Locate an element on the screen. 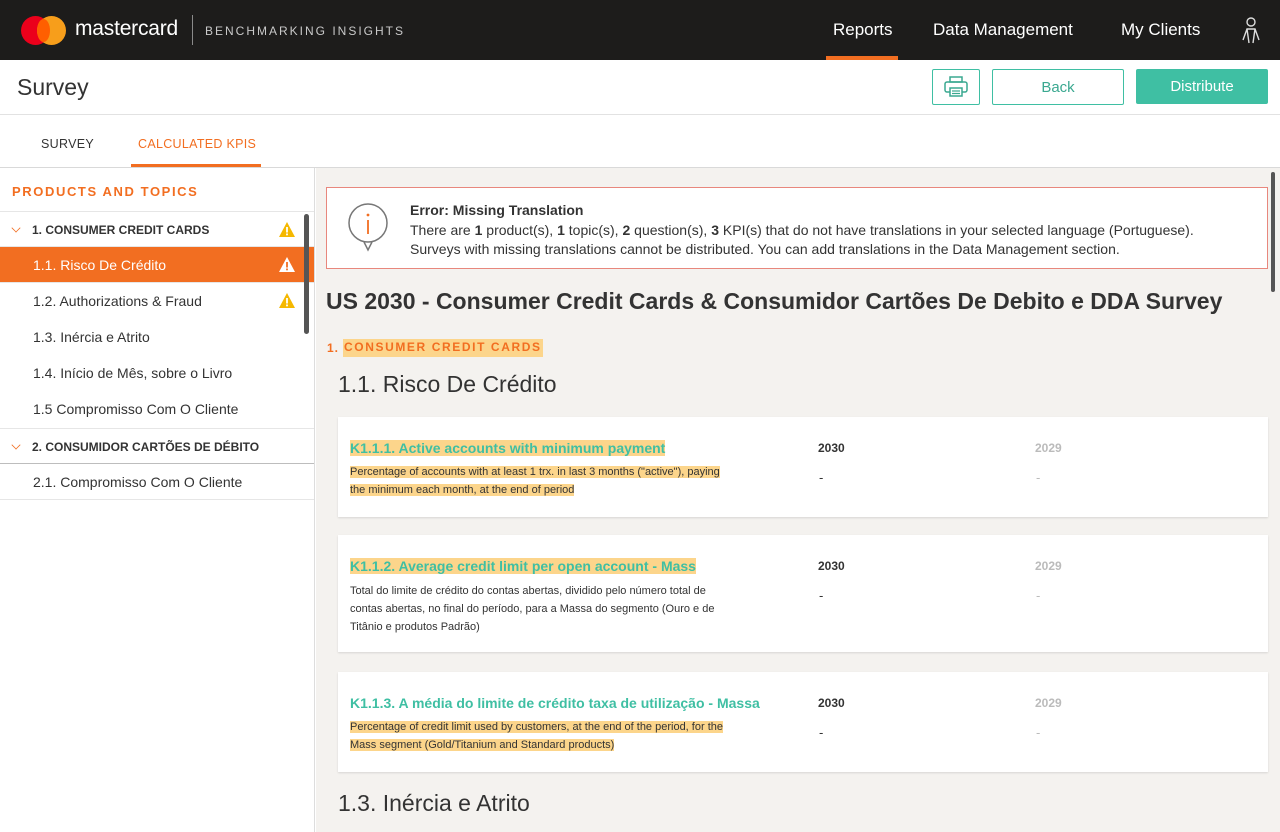 The height and width of the screenshot is (832, 1280). print-button is located at coordinates (956, 87).